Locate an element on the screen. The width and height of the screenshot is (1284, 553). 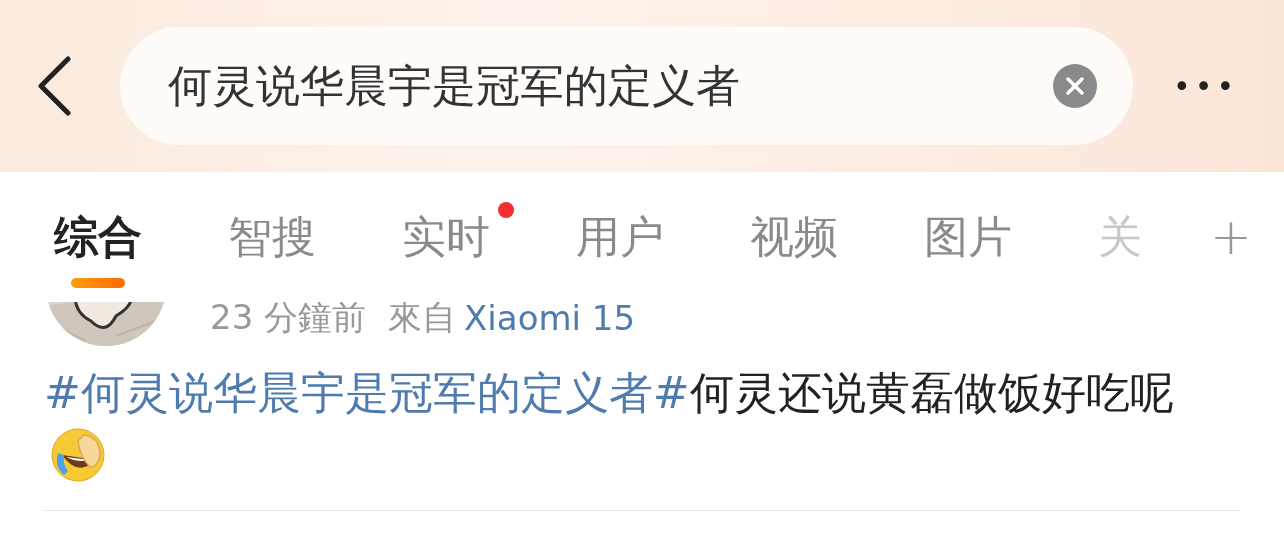
clear-icon is located at coordinates (1075, 86).